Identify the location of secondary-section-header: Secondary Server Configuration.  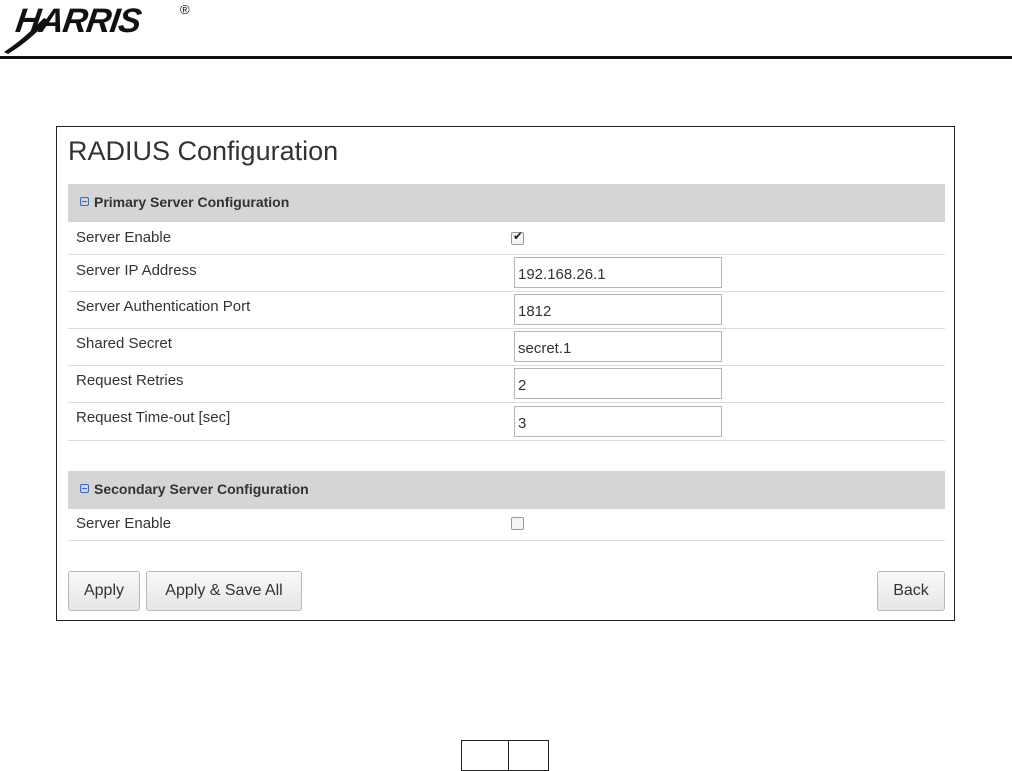
(506, 490).